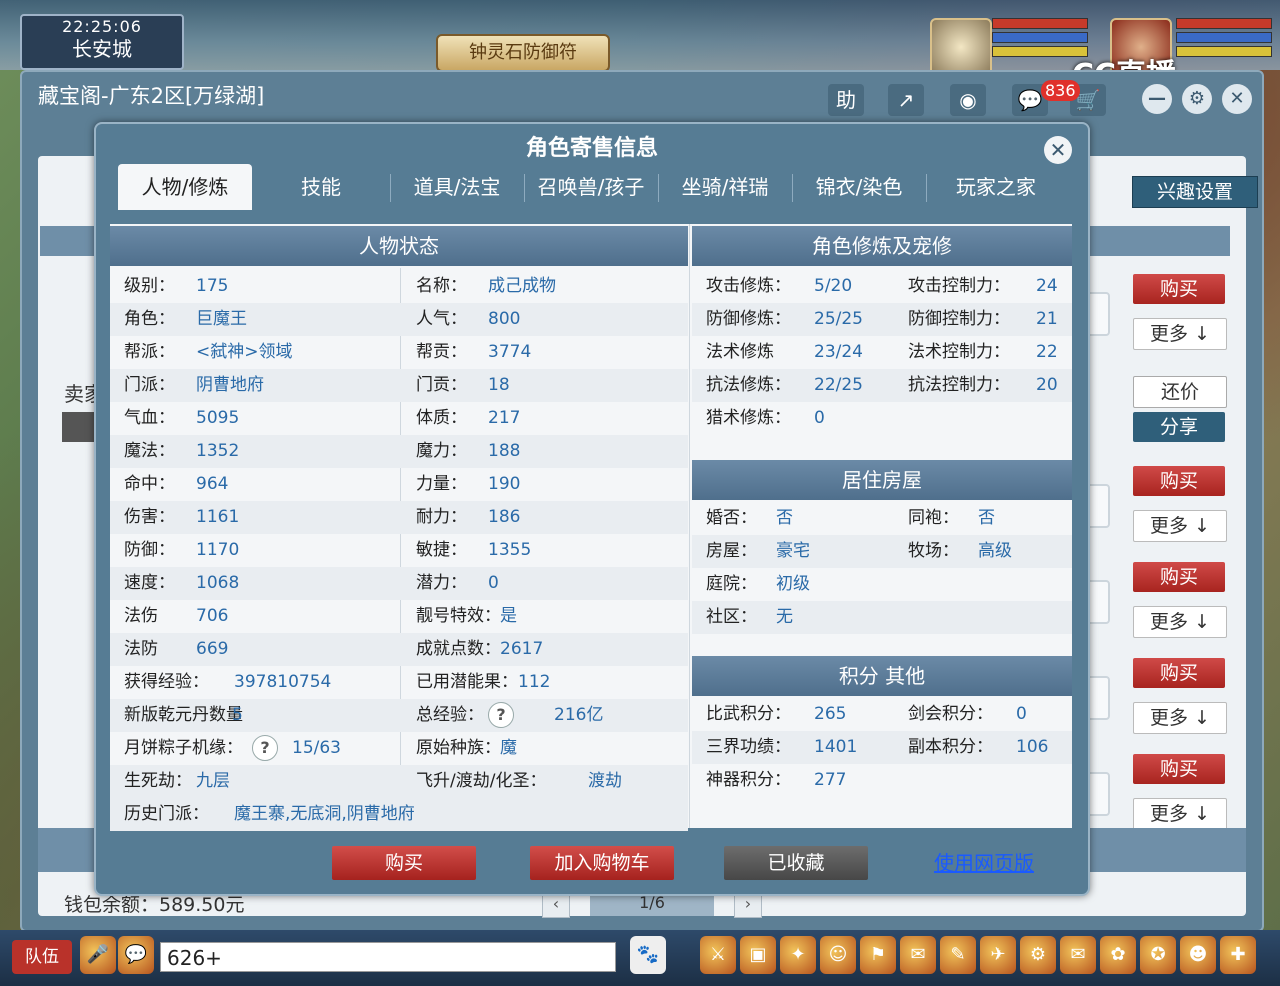  I want to click on housing-row-value: 豪宅, so click(793, 551).